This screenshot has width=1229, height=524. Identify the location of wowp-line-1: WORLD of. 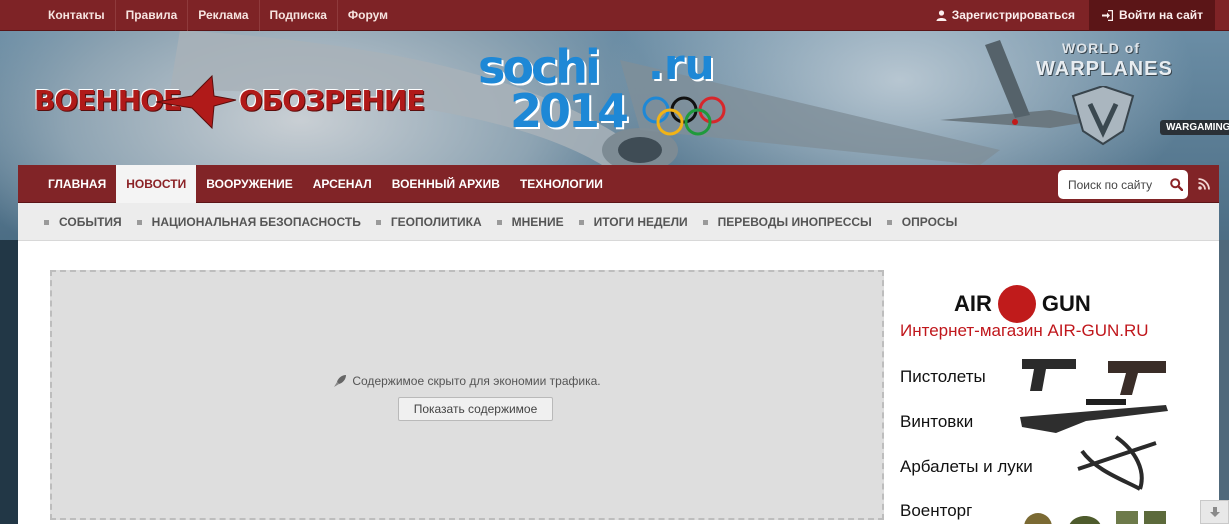
(1101, 48).